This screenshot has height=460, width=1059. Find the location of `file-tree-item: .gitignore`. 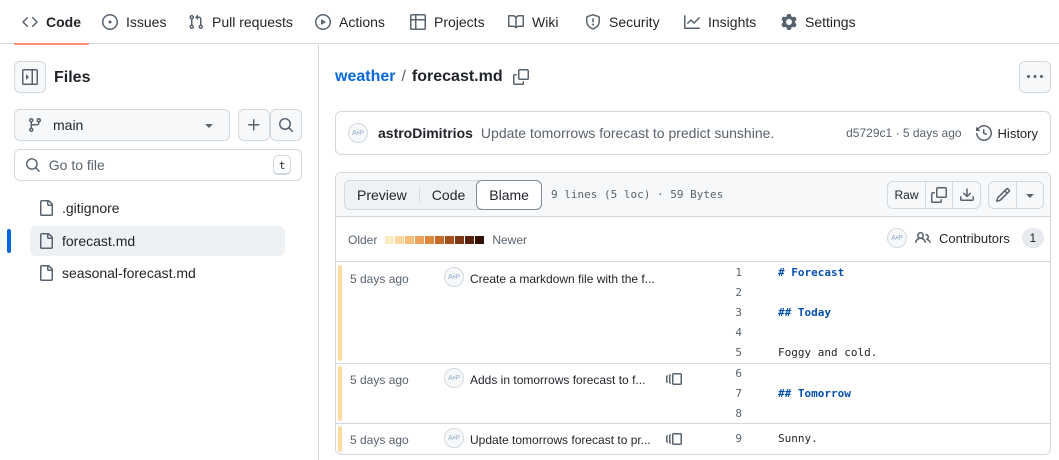

file-tree-item: .gitignore is located at coordinates (157, 208).